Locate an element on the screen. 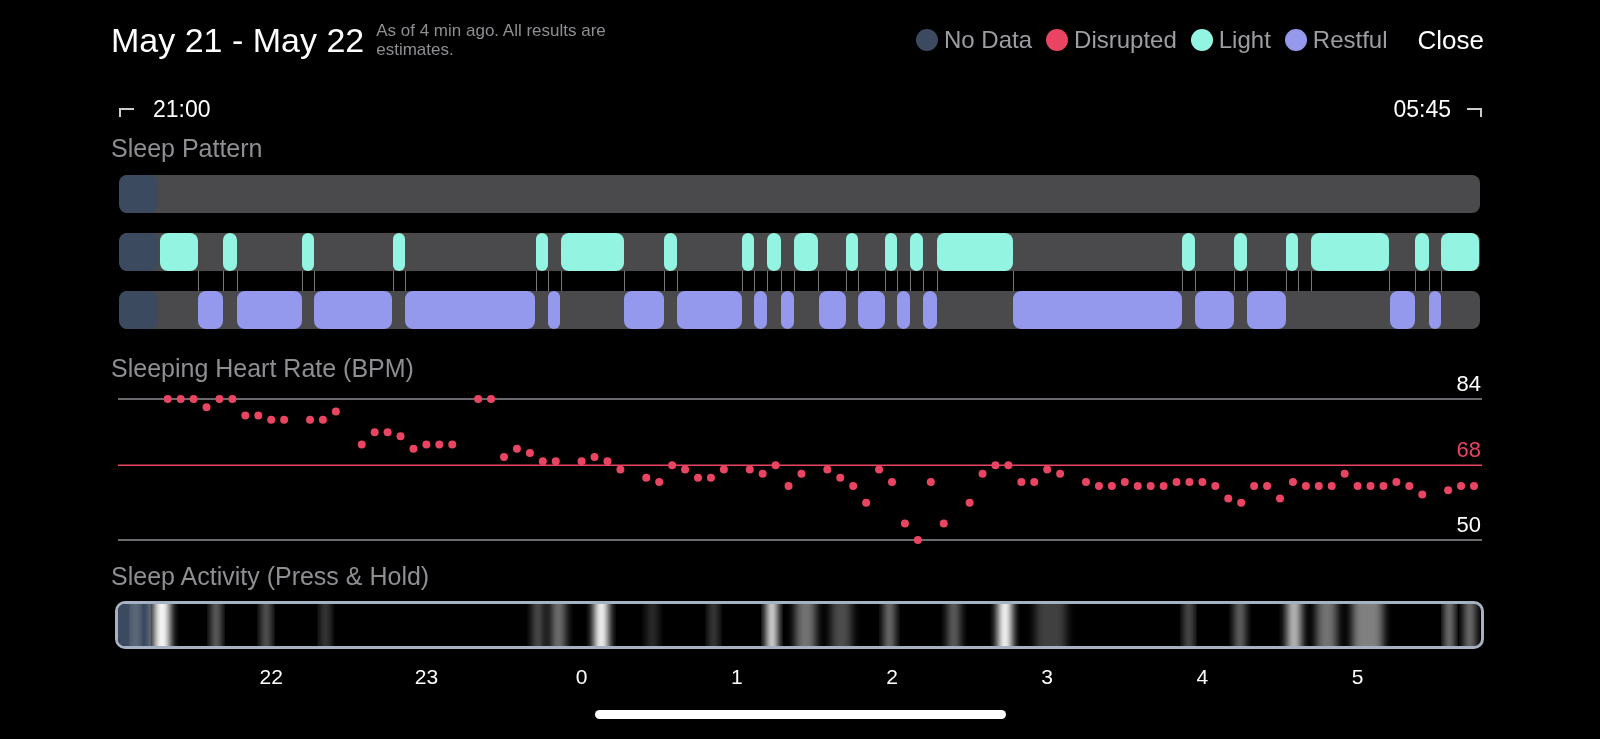 The image size is (1600, 739). legend-label: Light is located at coordinates (1244, 40).